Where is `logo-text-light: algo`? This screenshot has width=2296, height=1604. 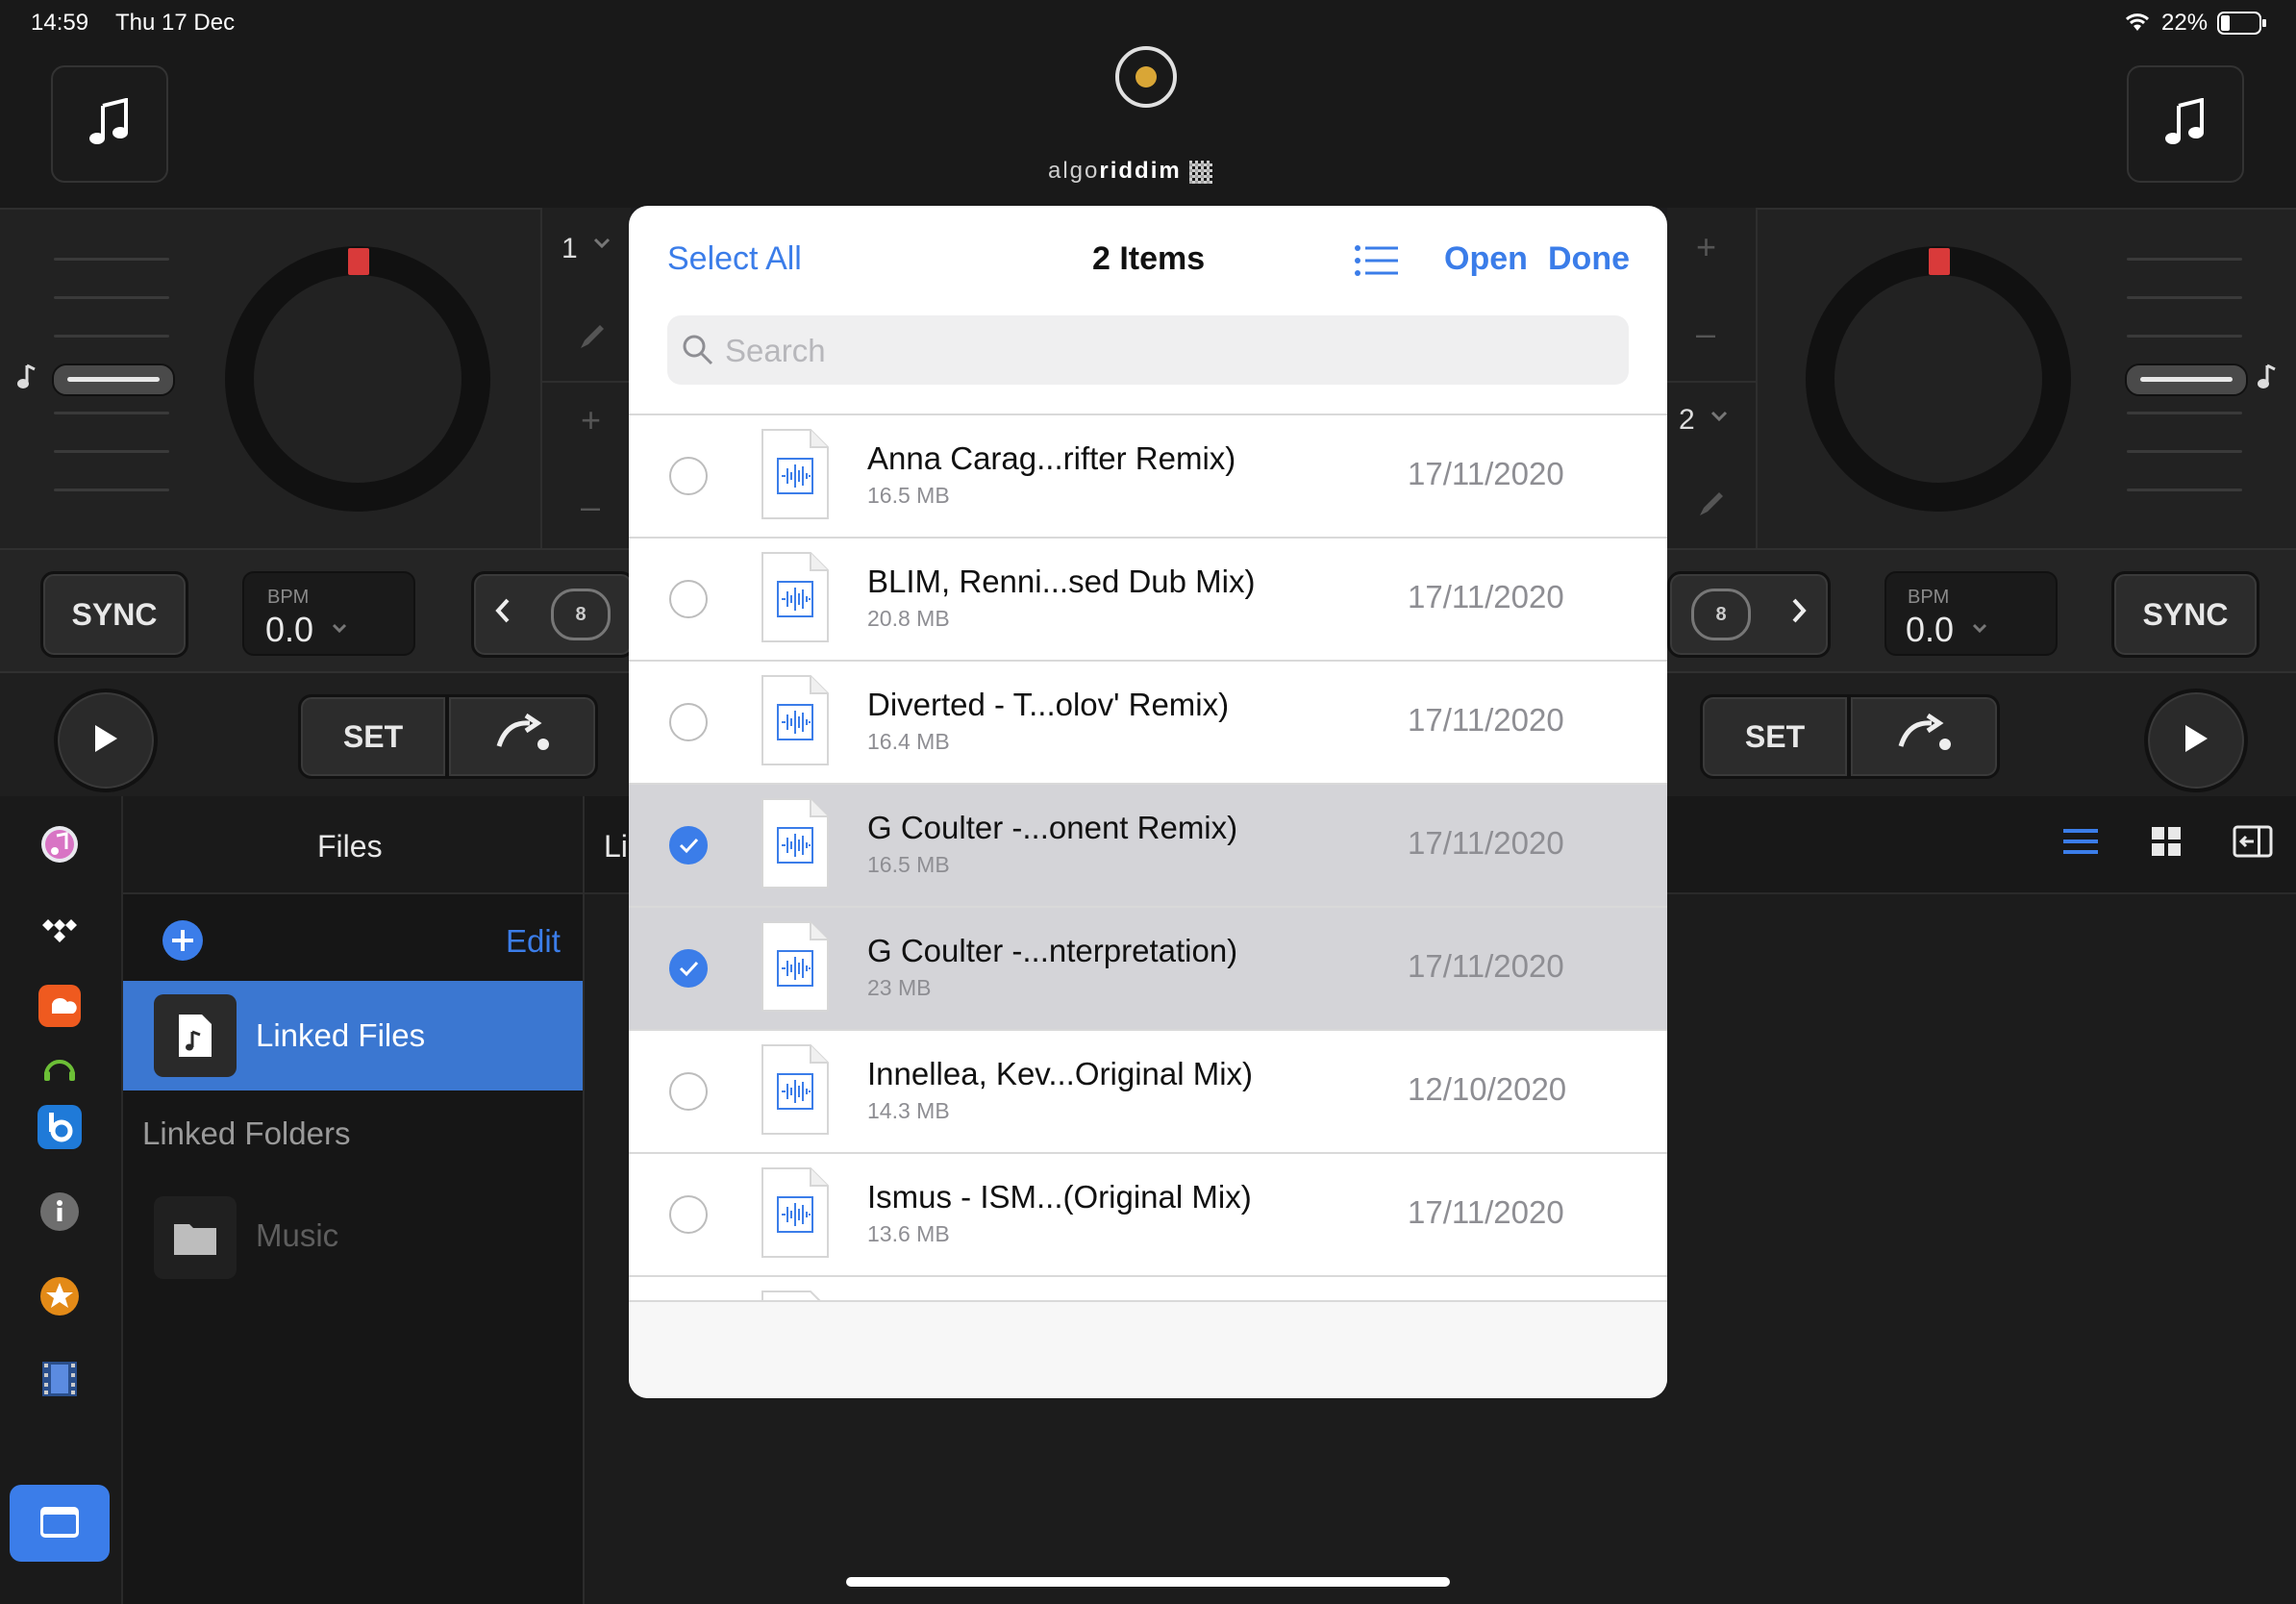
logo-text-light: algo is located at coordinates (1074, 171).